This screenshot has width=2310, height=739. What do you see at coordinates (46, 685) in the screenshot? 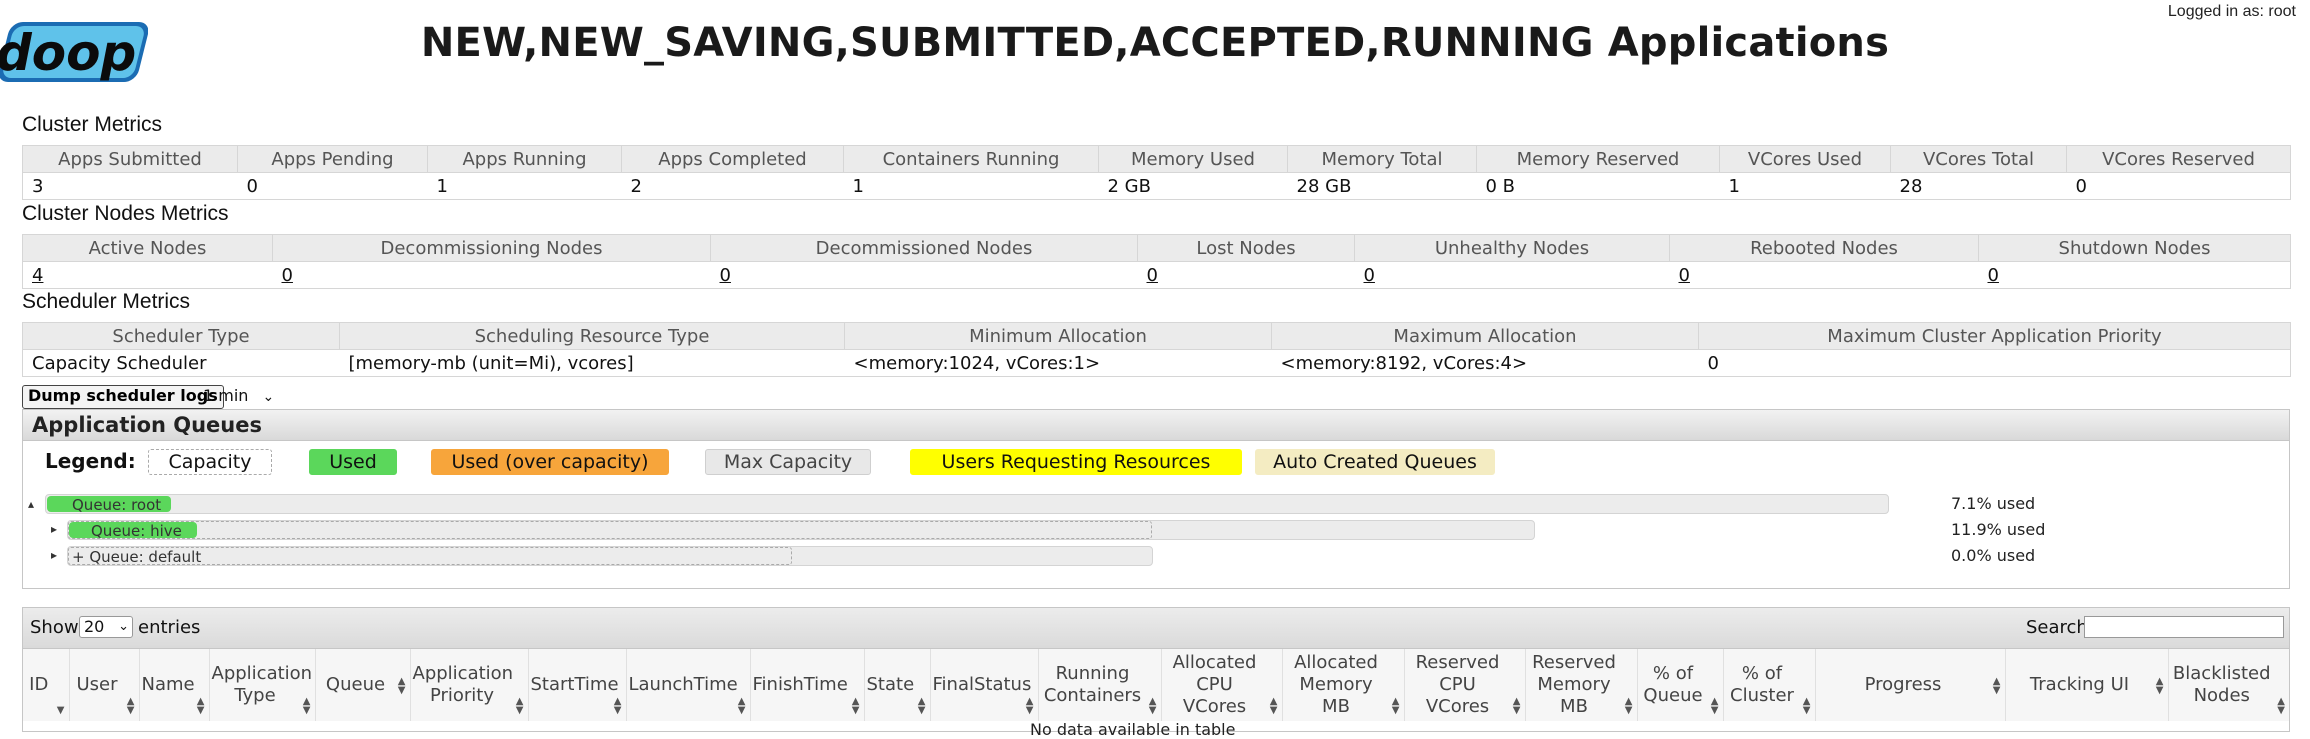
I see `col-id: ID ▼` at bounding box center [46, 685].